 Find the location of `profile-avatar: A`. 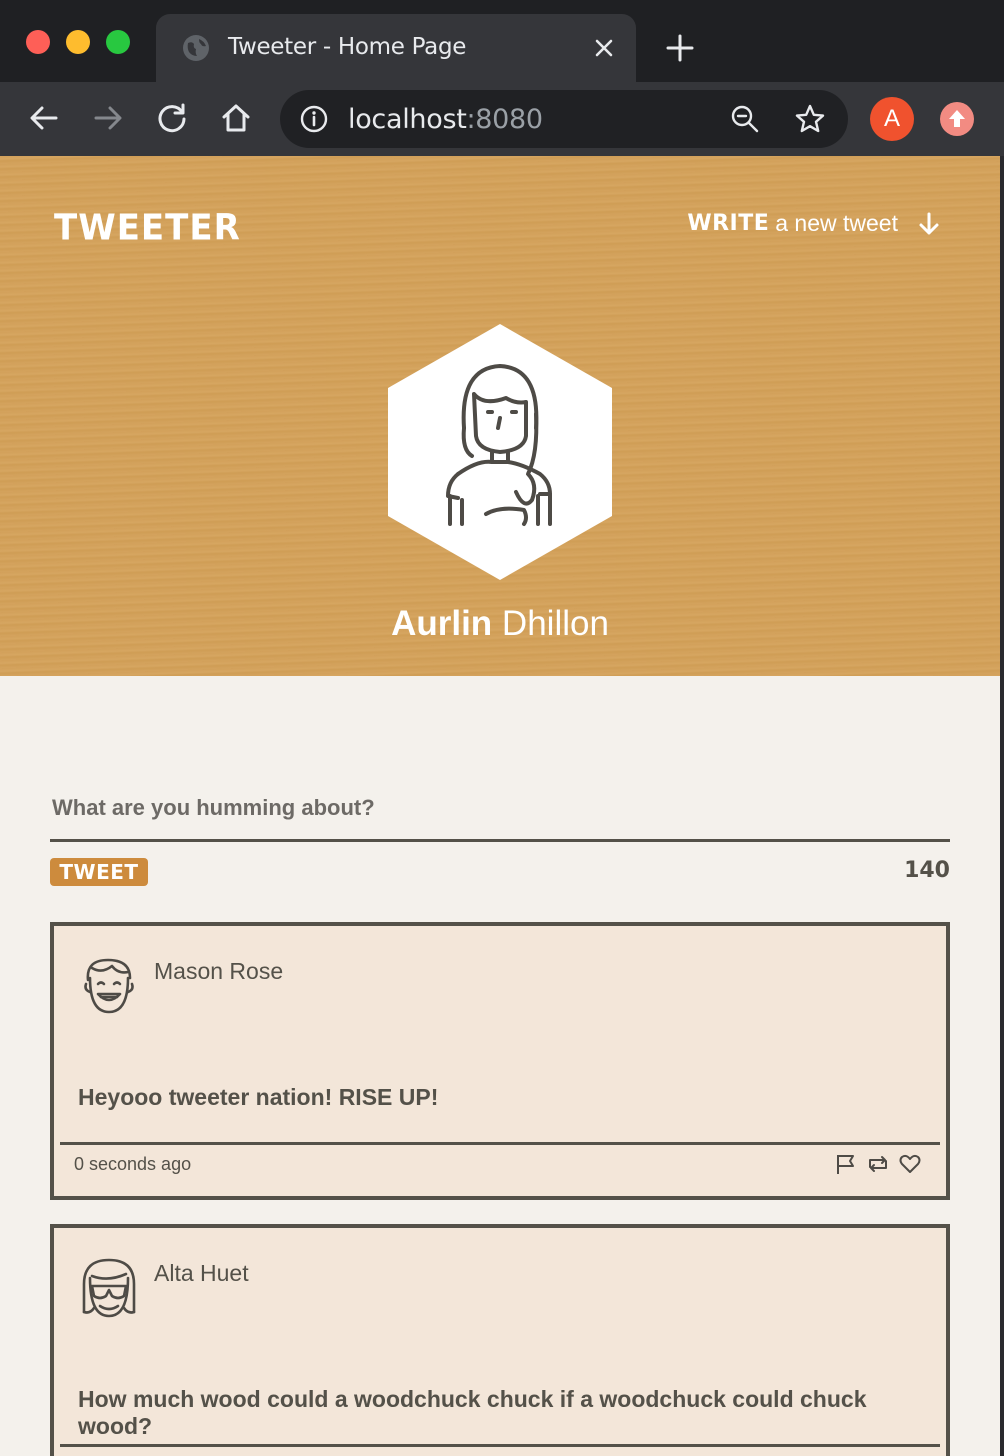

profile-avatar: A is located at coordinates (892, 119).